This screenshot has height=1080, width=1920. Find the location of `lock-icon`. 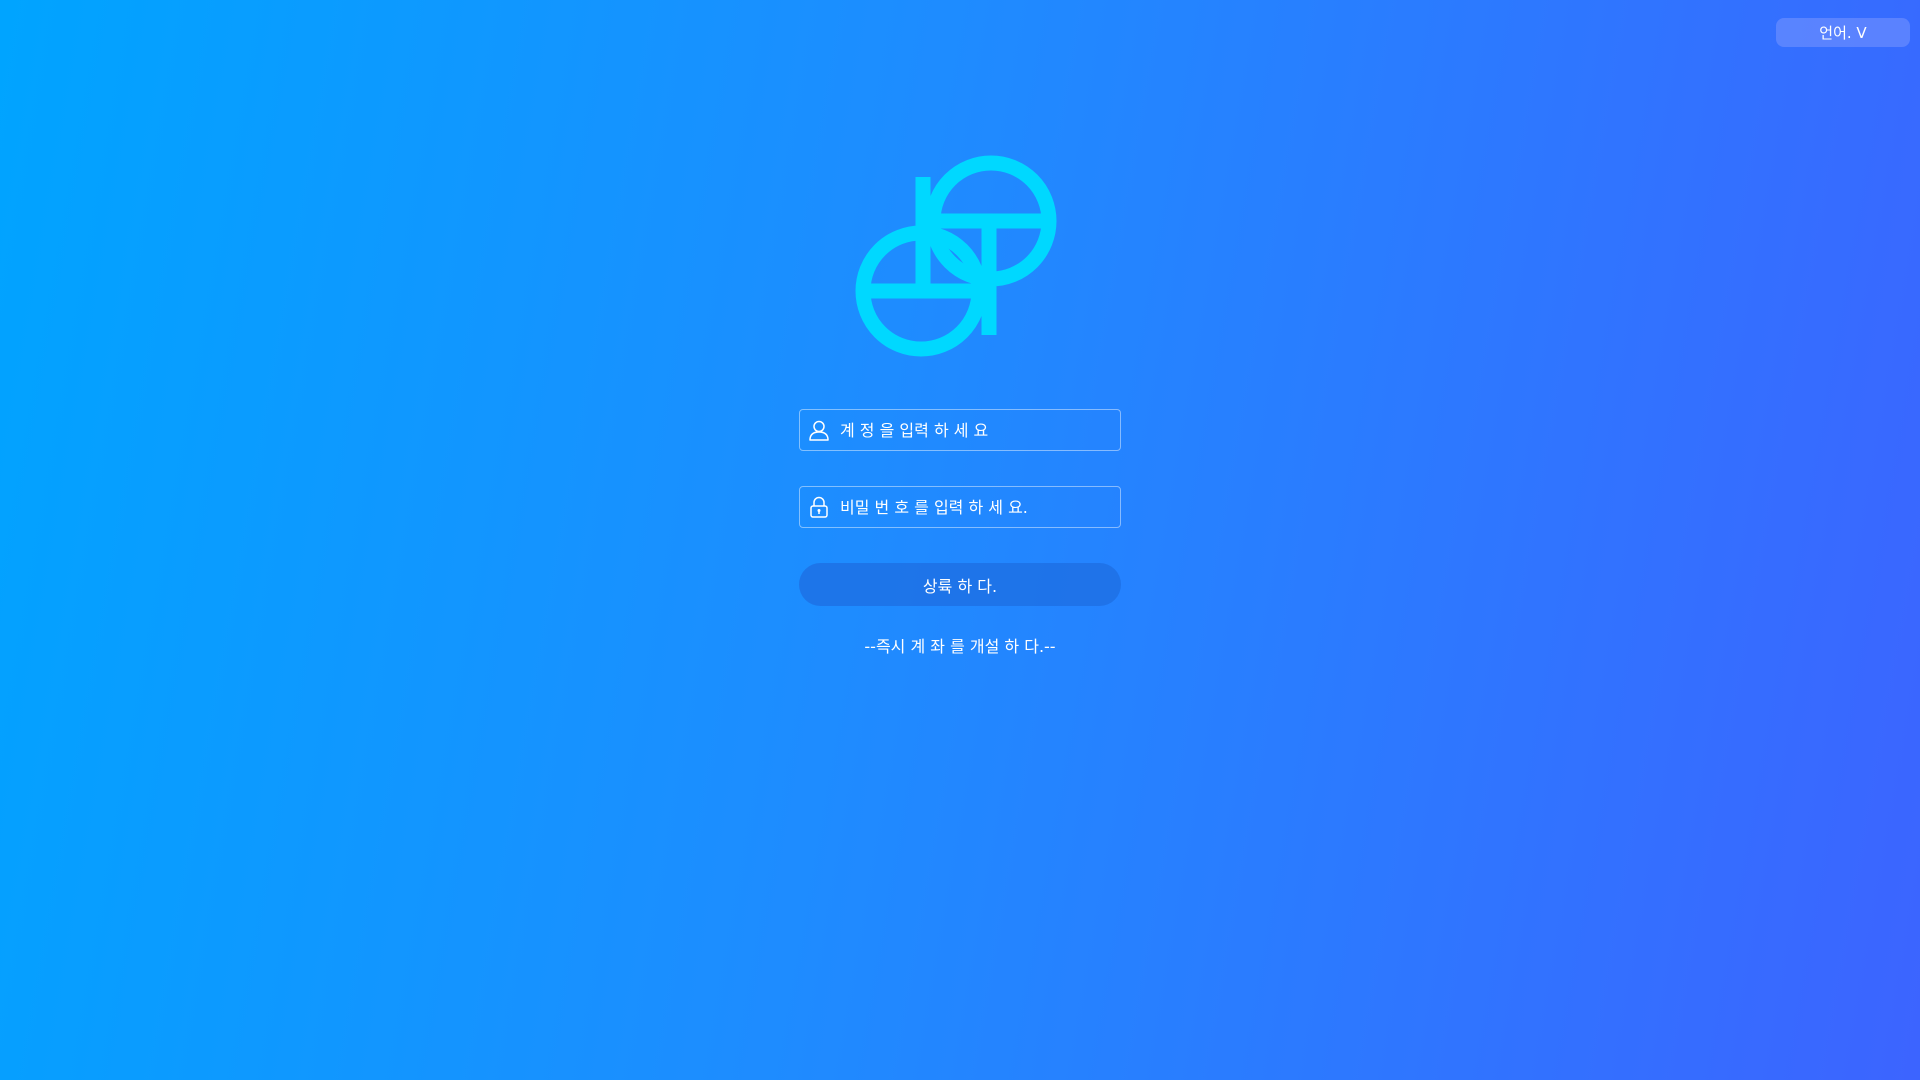

lock-icon is located at coordinates (819, 507).